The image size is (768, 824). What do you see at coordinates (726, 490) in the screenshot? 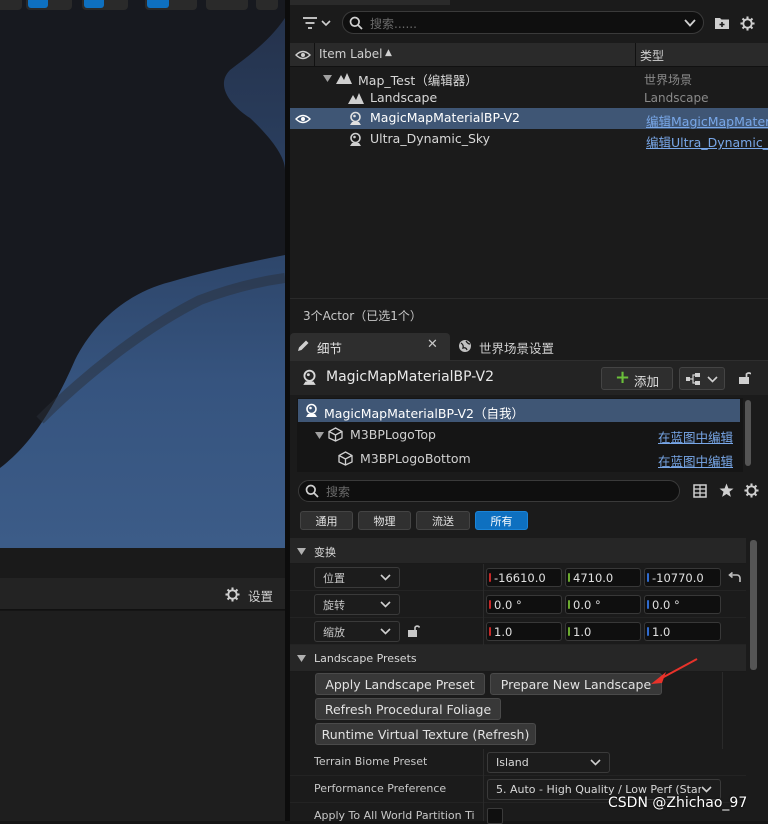
I see `star-icon` at bounding box center [726, 490].